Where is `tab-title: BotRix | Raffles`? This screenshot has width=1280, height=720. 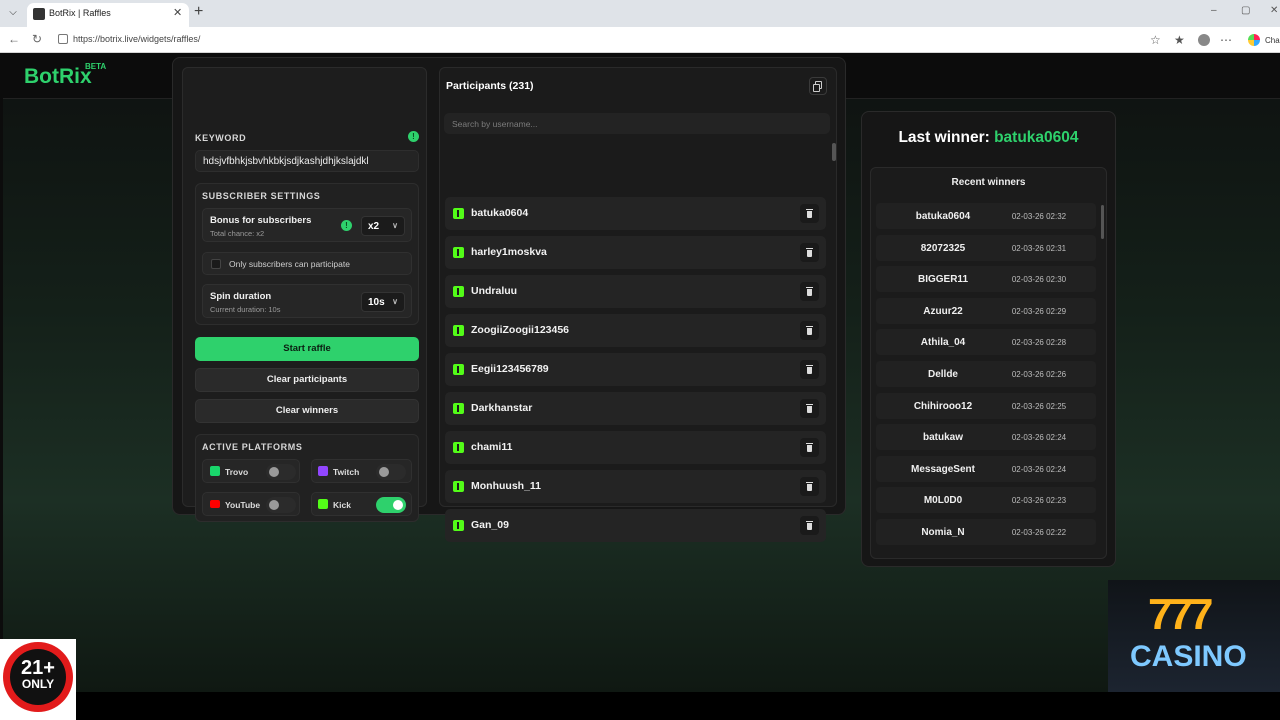
tab-title: BotRix | Raffles is located at coordinates (80, 13).